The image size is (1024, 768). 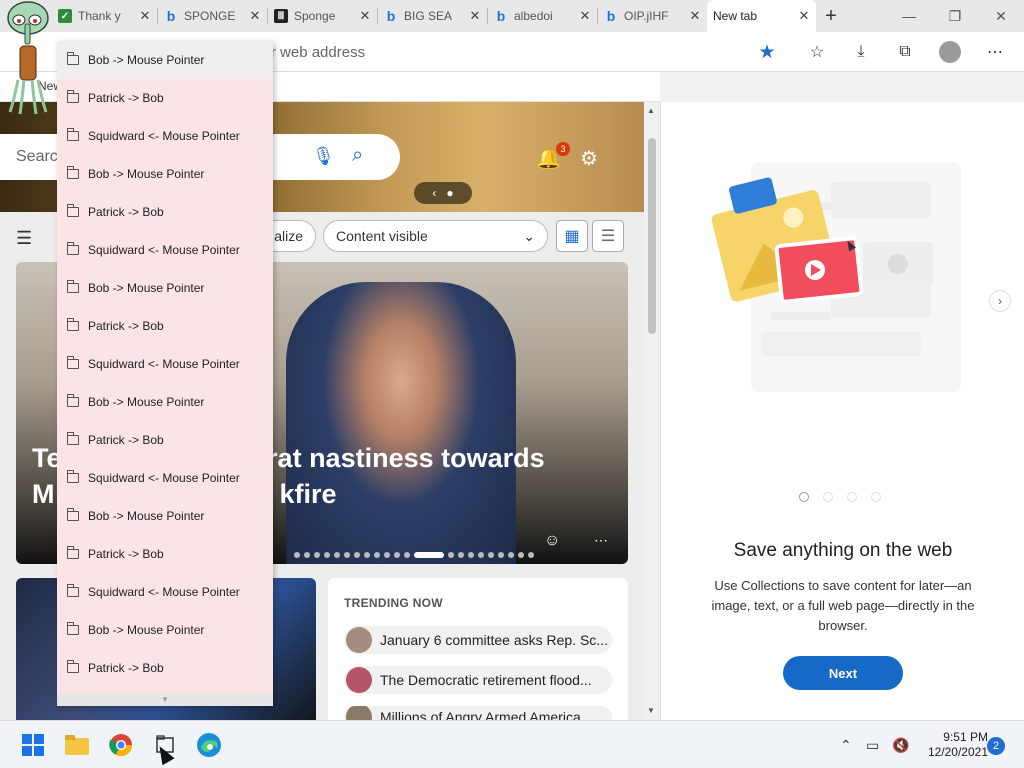 What do you see at coordinates (24, 238) in the screenshot?
I see `hamburger-menu-icon: ☰` at bounding box center [24, 238].